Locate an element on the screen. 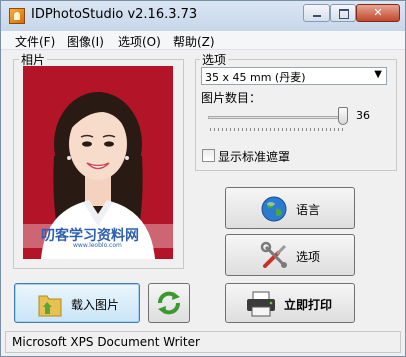 This screenshot has height=357, width=406. photo-count-slider-thumb is located at coordinates (343, 116).